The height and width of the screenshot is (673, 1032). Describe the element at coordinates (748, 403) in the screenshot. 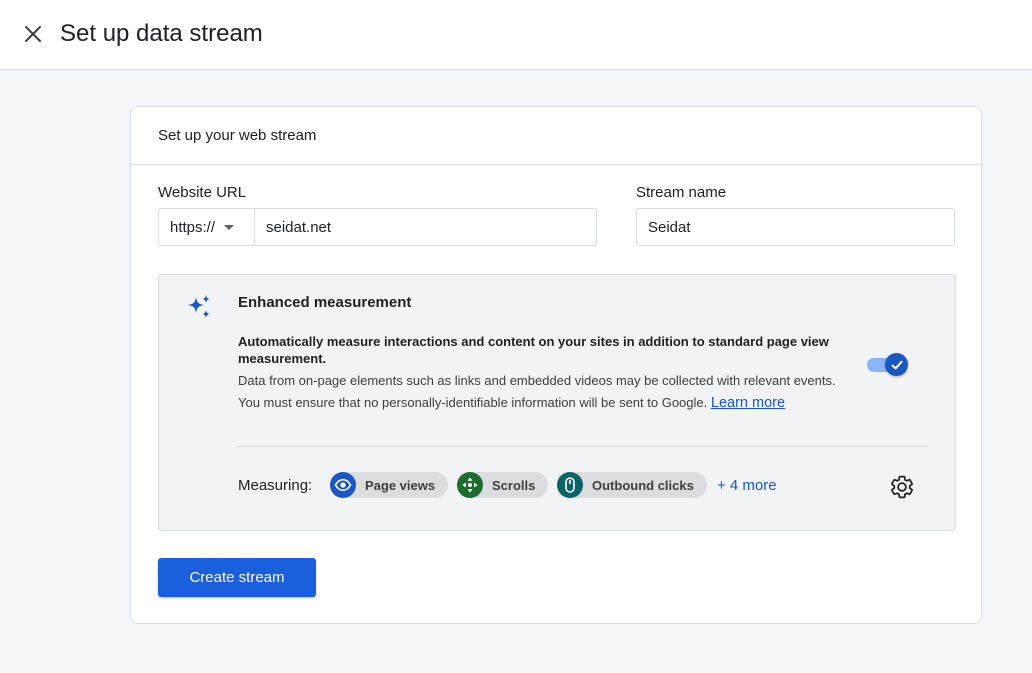

I see `learn-more-link: Learn more` at that location.